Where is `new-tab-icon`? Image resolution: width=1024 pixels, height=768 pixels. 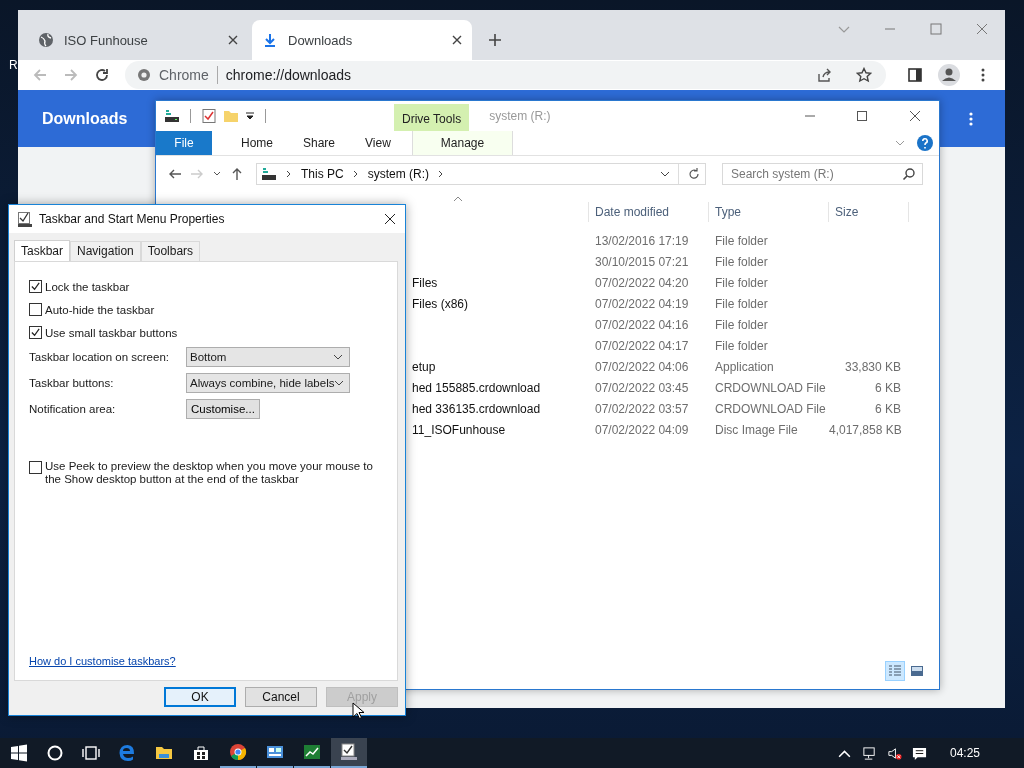 new-tab-icon is located at coordinates (495, 40).